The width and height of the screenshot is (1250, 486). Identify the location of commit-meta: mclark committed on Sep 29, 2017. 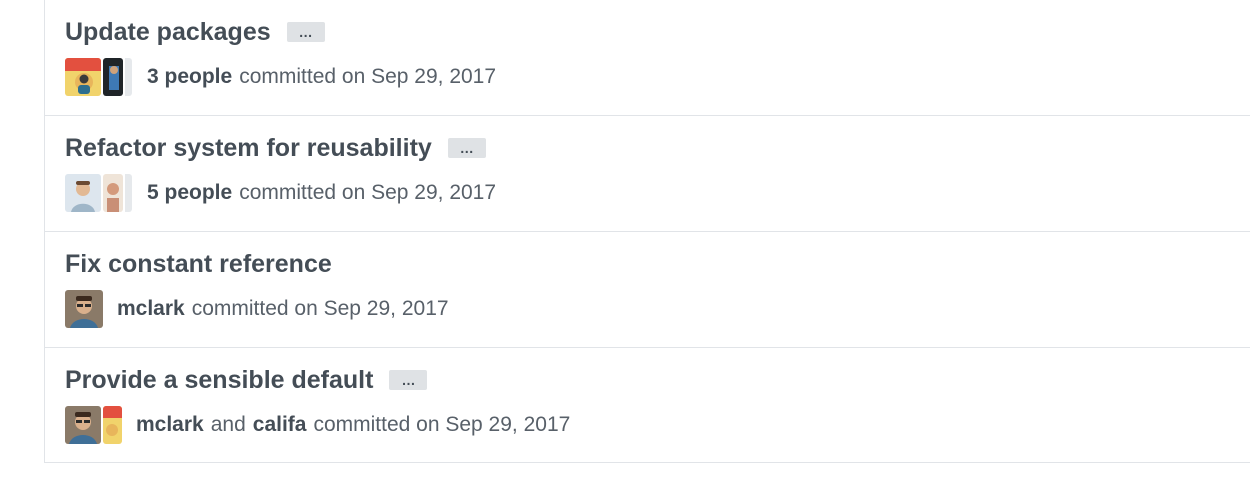
(257, 309).